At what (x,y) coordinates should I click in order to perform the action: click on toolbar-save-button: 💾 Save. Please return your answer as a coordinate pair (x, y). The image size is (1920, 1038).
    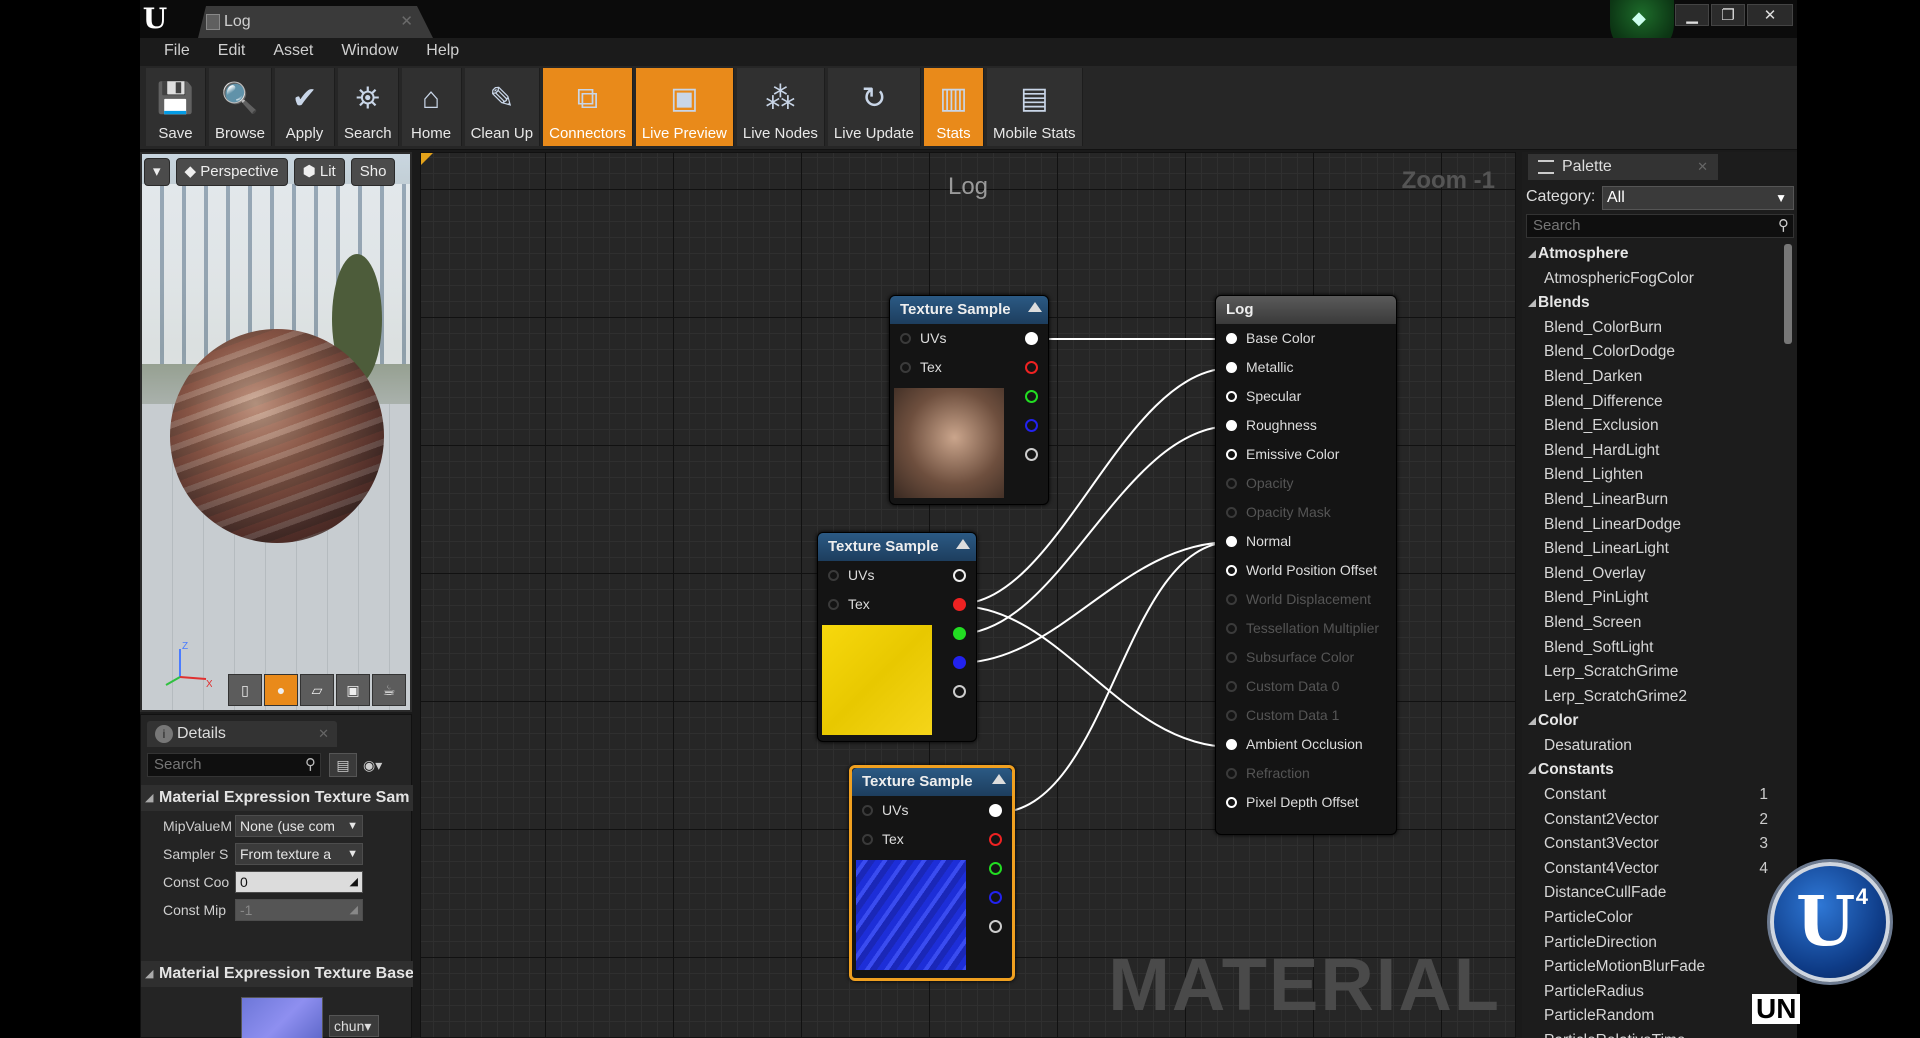
    Looking at the image, I should click on (176, 107).